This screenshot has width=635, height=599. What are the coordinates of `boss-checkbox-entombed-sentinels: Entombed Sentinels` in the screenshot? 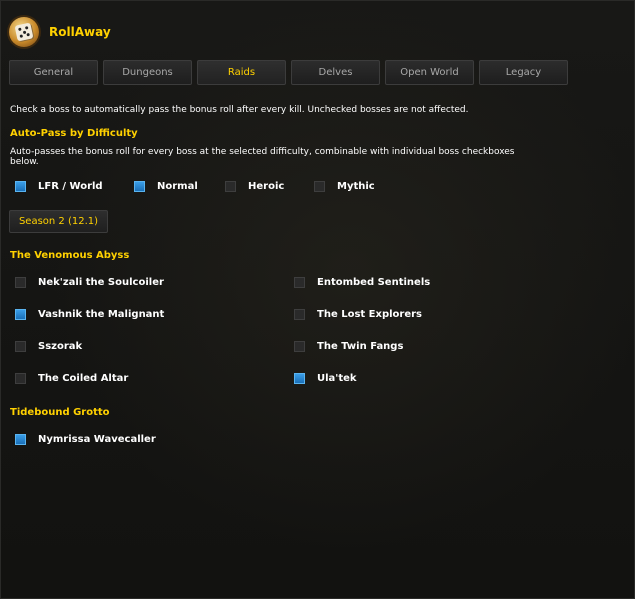 It's located at (362, 282).